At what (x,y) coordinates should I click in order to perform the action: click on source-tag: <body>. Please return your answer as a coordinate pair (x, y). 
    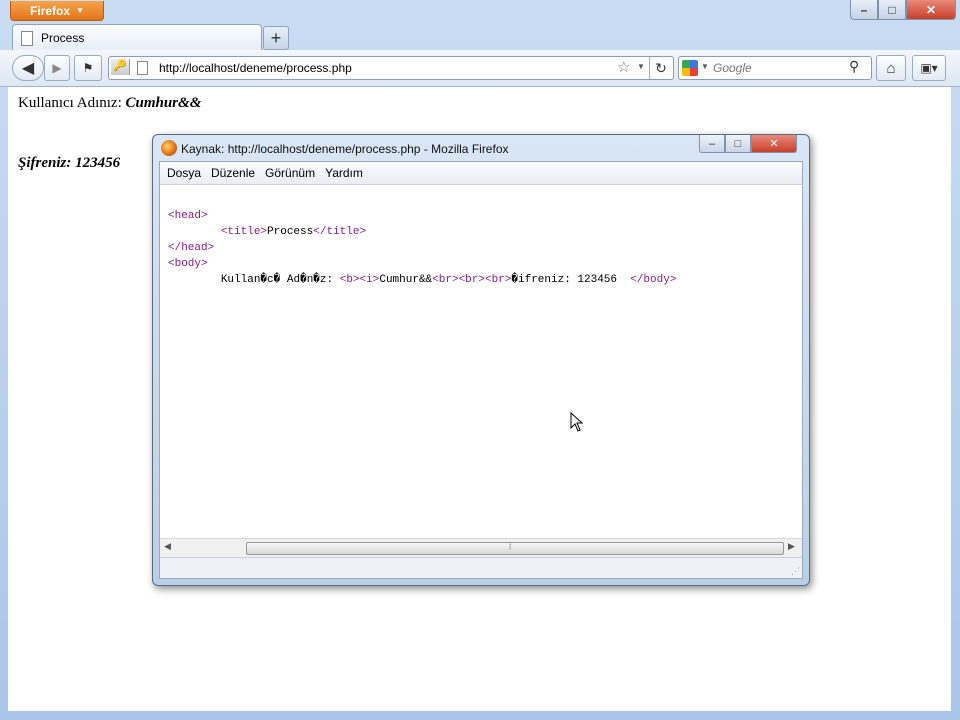
    Looking at the image, I should click on (188, 264).